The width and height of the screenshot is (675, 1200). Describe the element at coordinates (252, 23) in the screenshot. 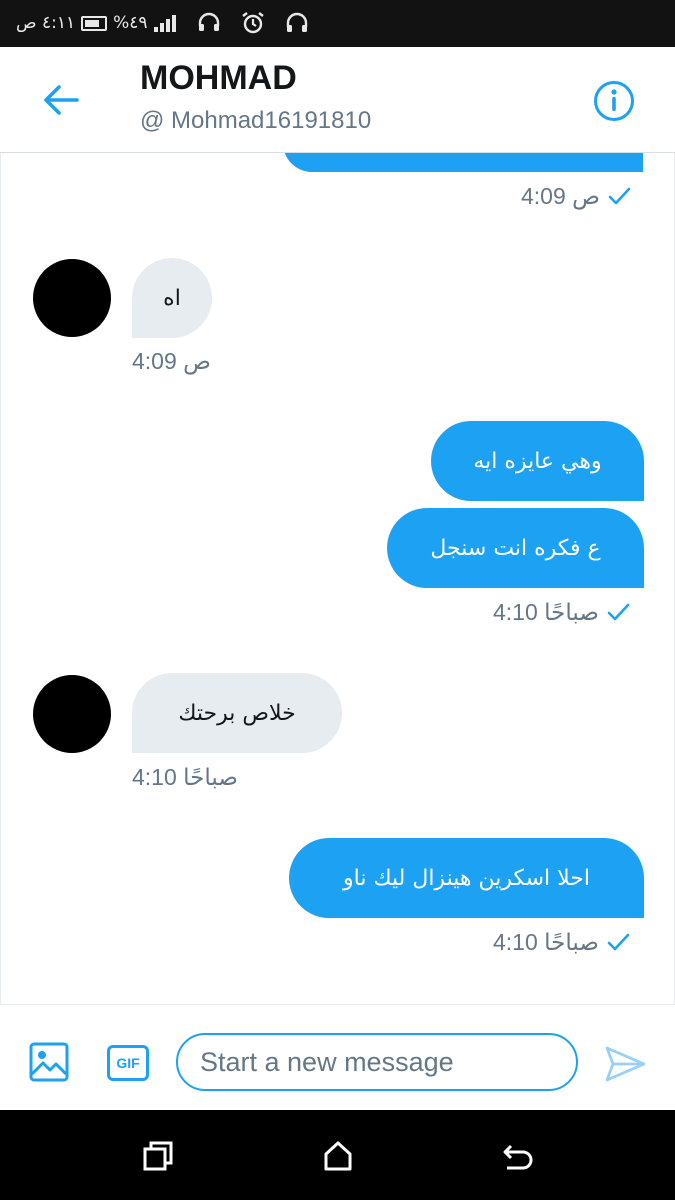

I see `alarm-icon` at that location.